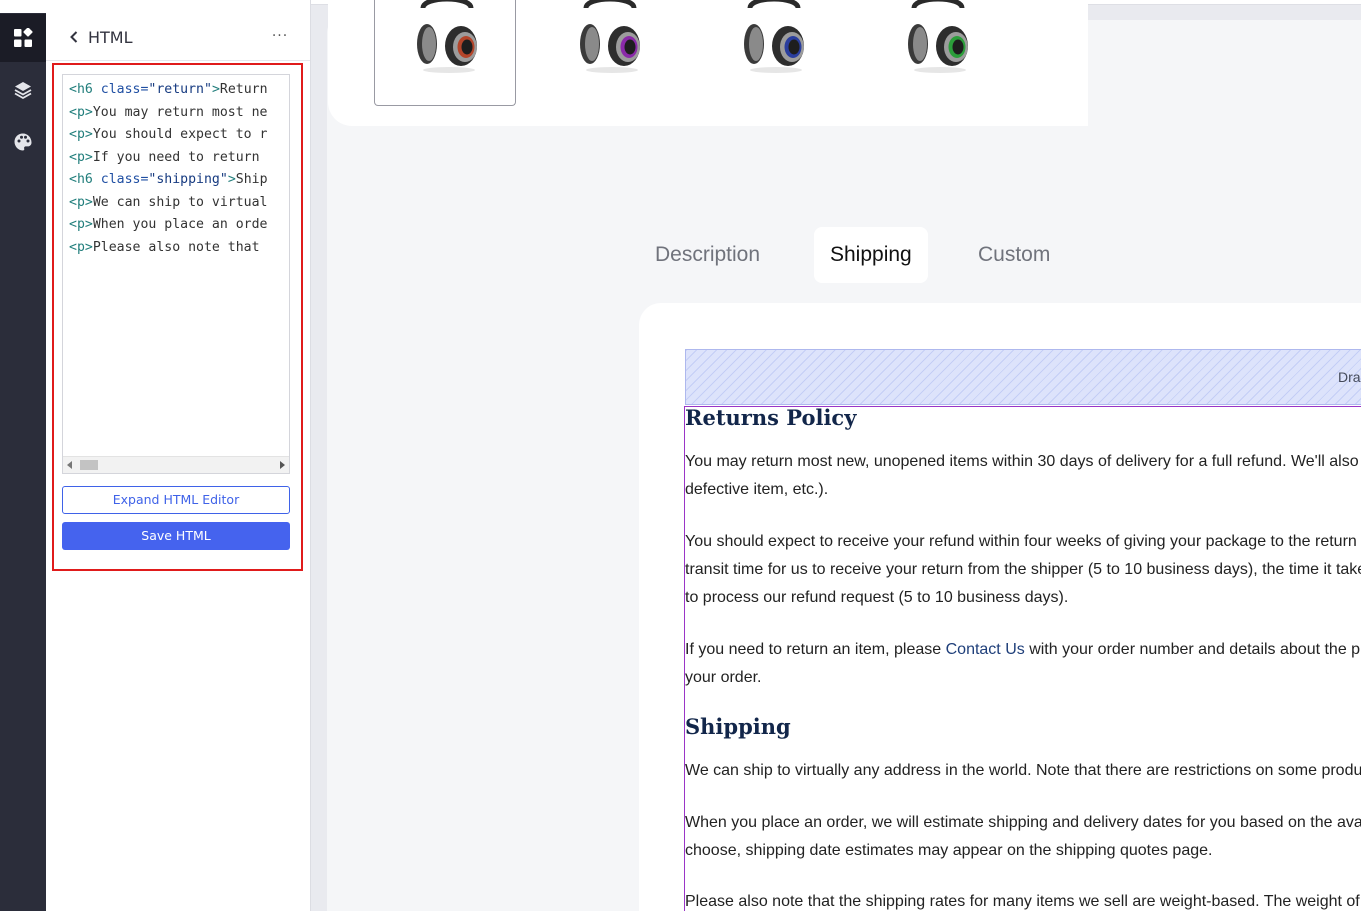 The width and height of the screenshot is (1361, 911). Describe the element at coordinates (771, 417) in the screenshot. I see `returns-policy-heading: Returns Policy` at that location.